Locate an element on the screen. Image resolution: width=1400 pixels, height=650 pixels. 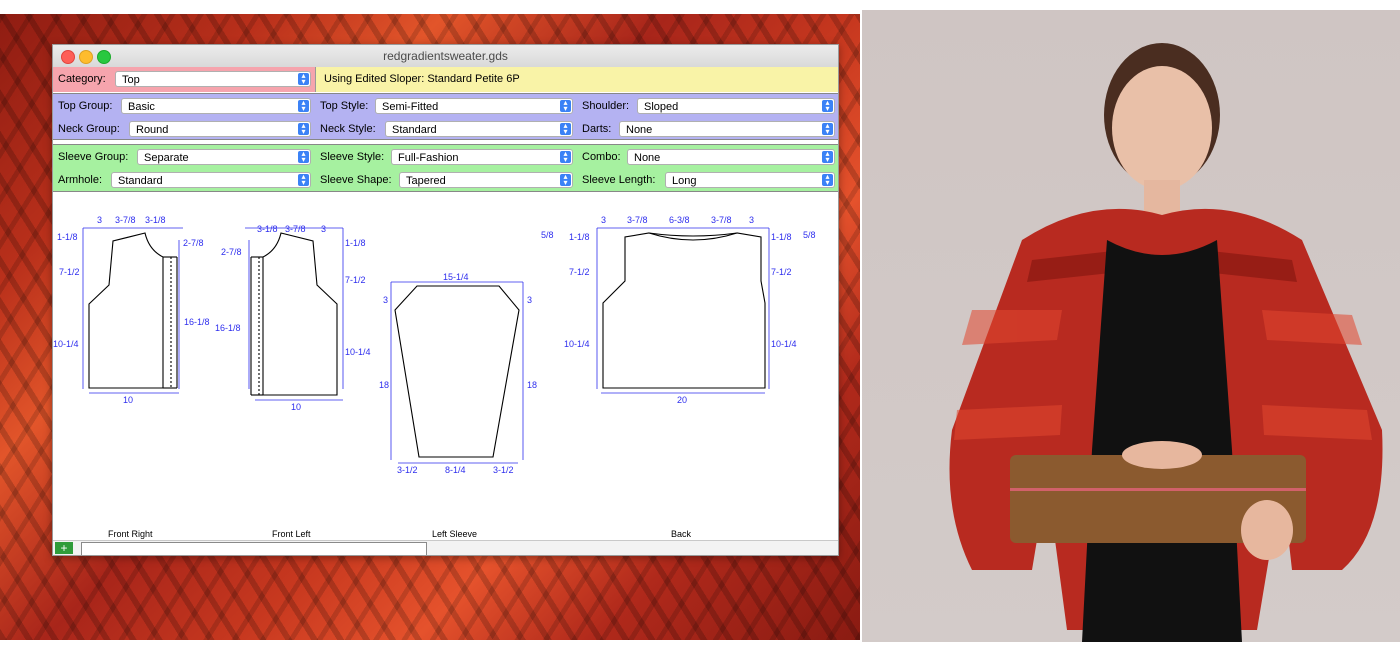
fr-right-dim-0: 2-7/8 is located at coordinates (193, 243).